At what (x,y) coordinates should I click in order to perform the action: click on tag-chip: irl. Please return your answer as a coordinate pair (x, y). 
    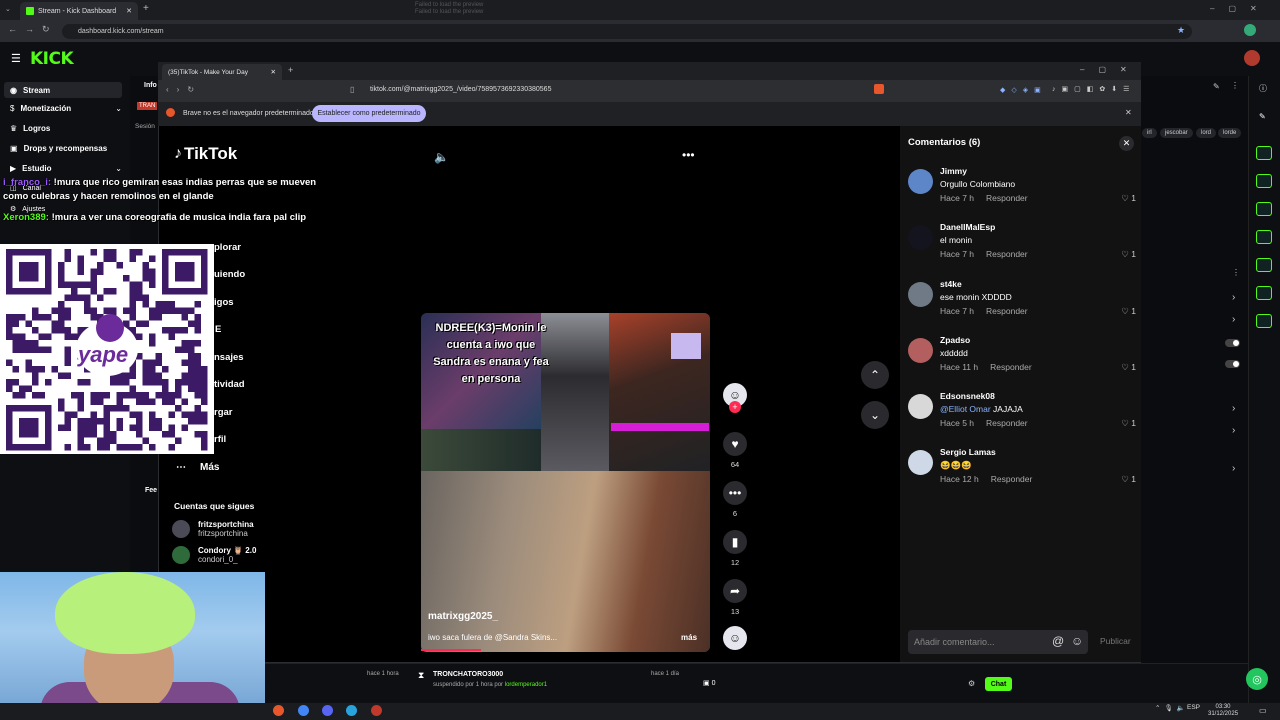
    Looking at the image, I should click on (1149, 133).